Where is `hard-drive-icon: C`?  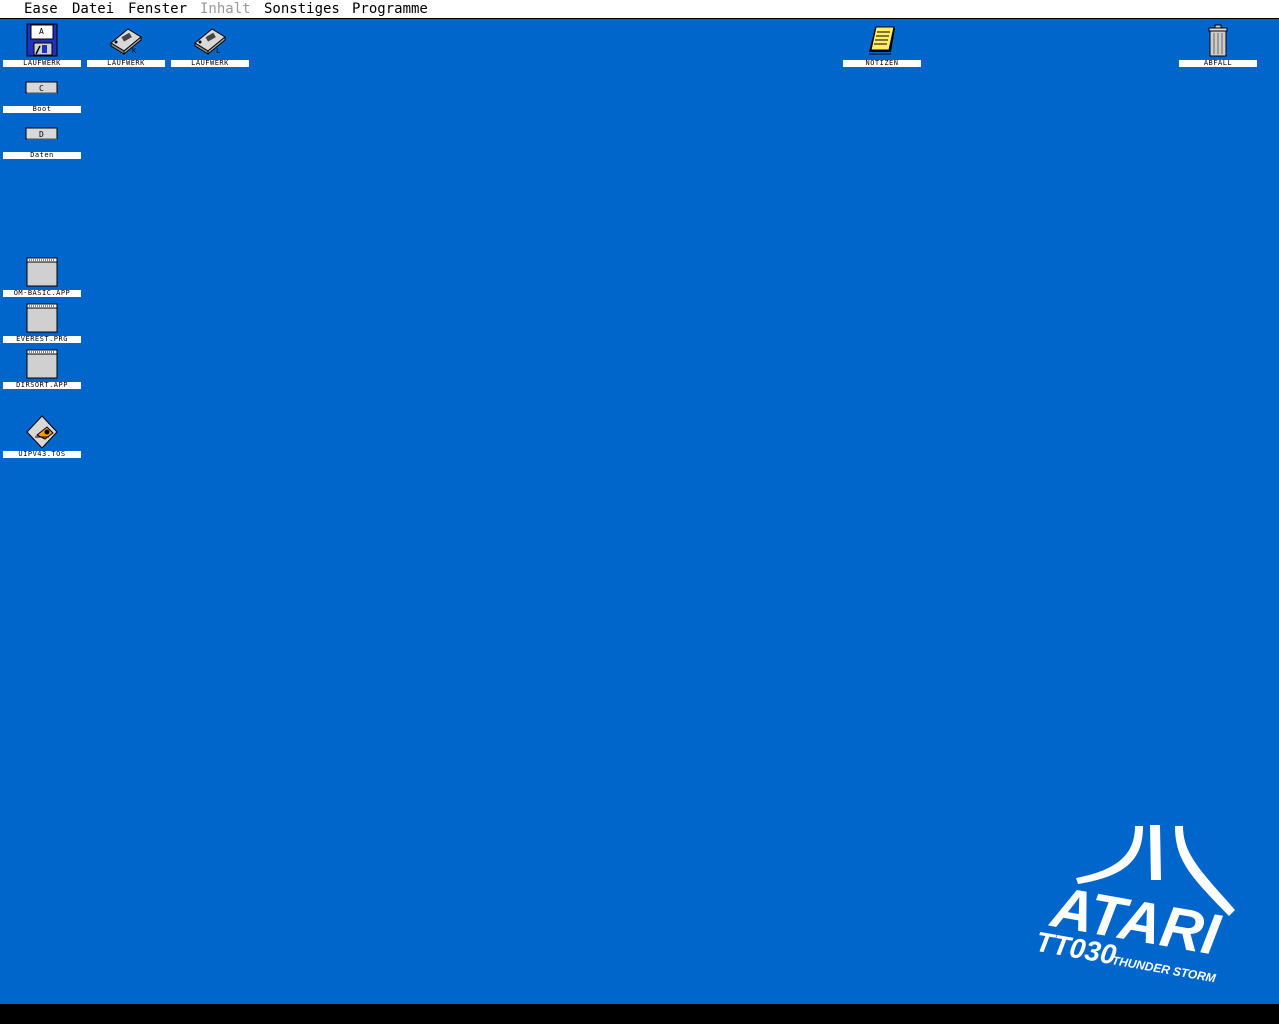
hard-drive-icon: C is located at coordinates (41, 87).